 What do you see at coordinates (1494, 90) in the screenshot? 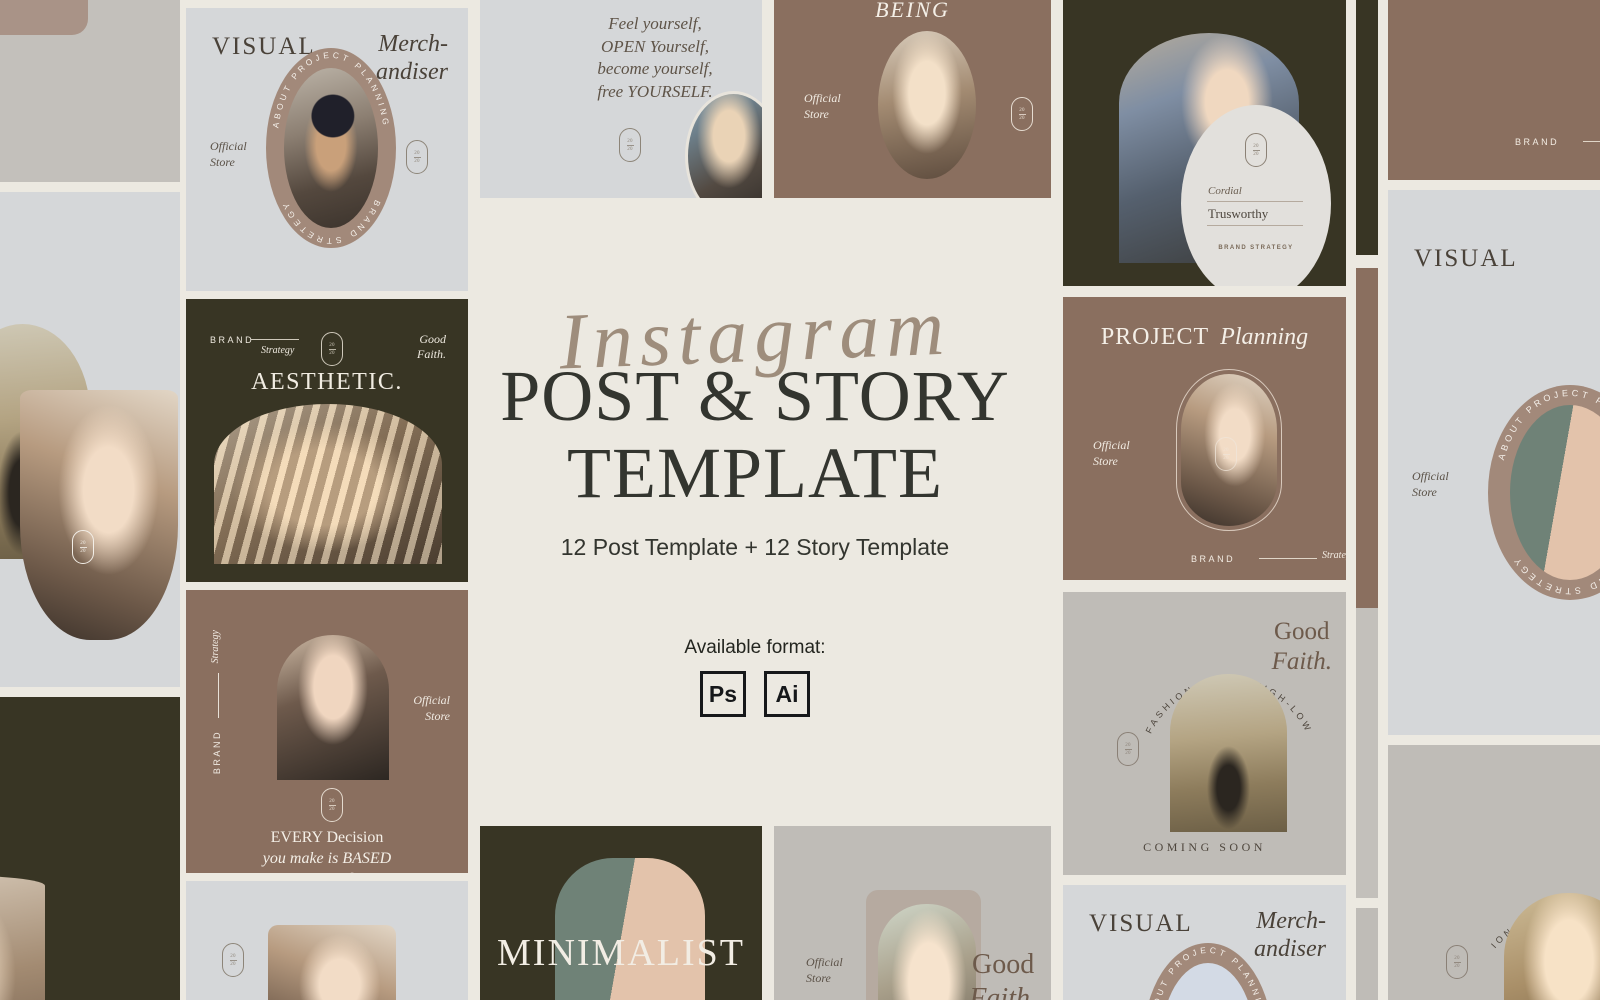
I see `card-right-brand-brown: BRAND` at bounding box center [1494, 90].